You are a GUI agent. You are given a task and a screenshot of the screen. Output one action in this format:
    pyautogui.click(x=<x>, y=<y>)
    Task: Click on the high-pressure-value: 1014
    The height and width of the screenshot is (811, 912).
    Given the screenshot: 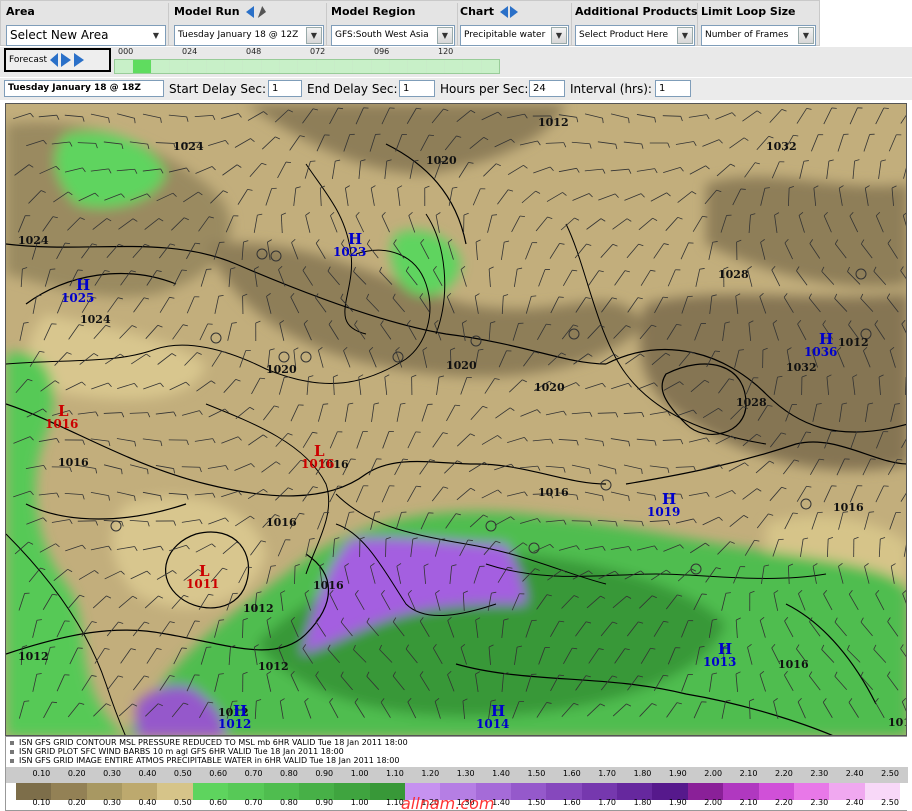 What is the action you would take?
    pyautogui.click(x=492, y=724)
    